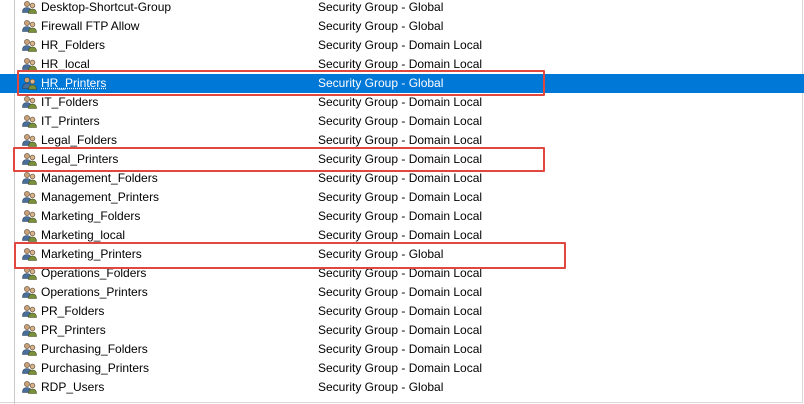  What do you see at coordinates (73, 330) in the screenshot?
I see `group-name: PR_Printers` at bounding box center [73, 330].